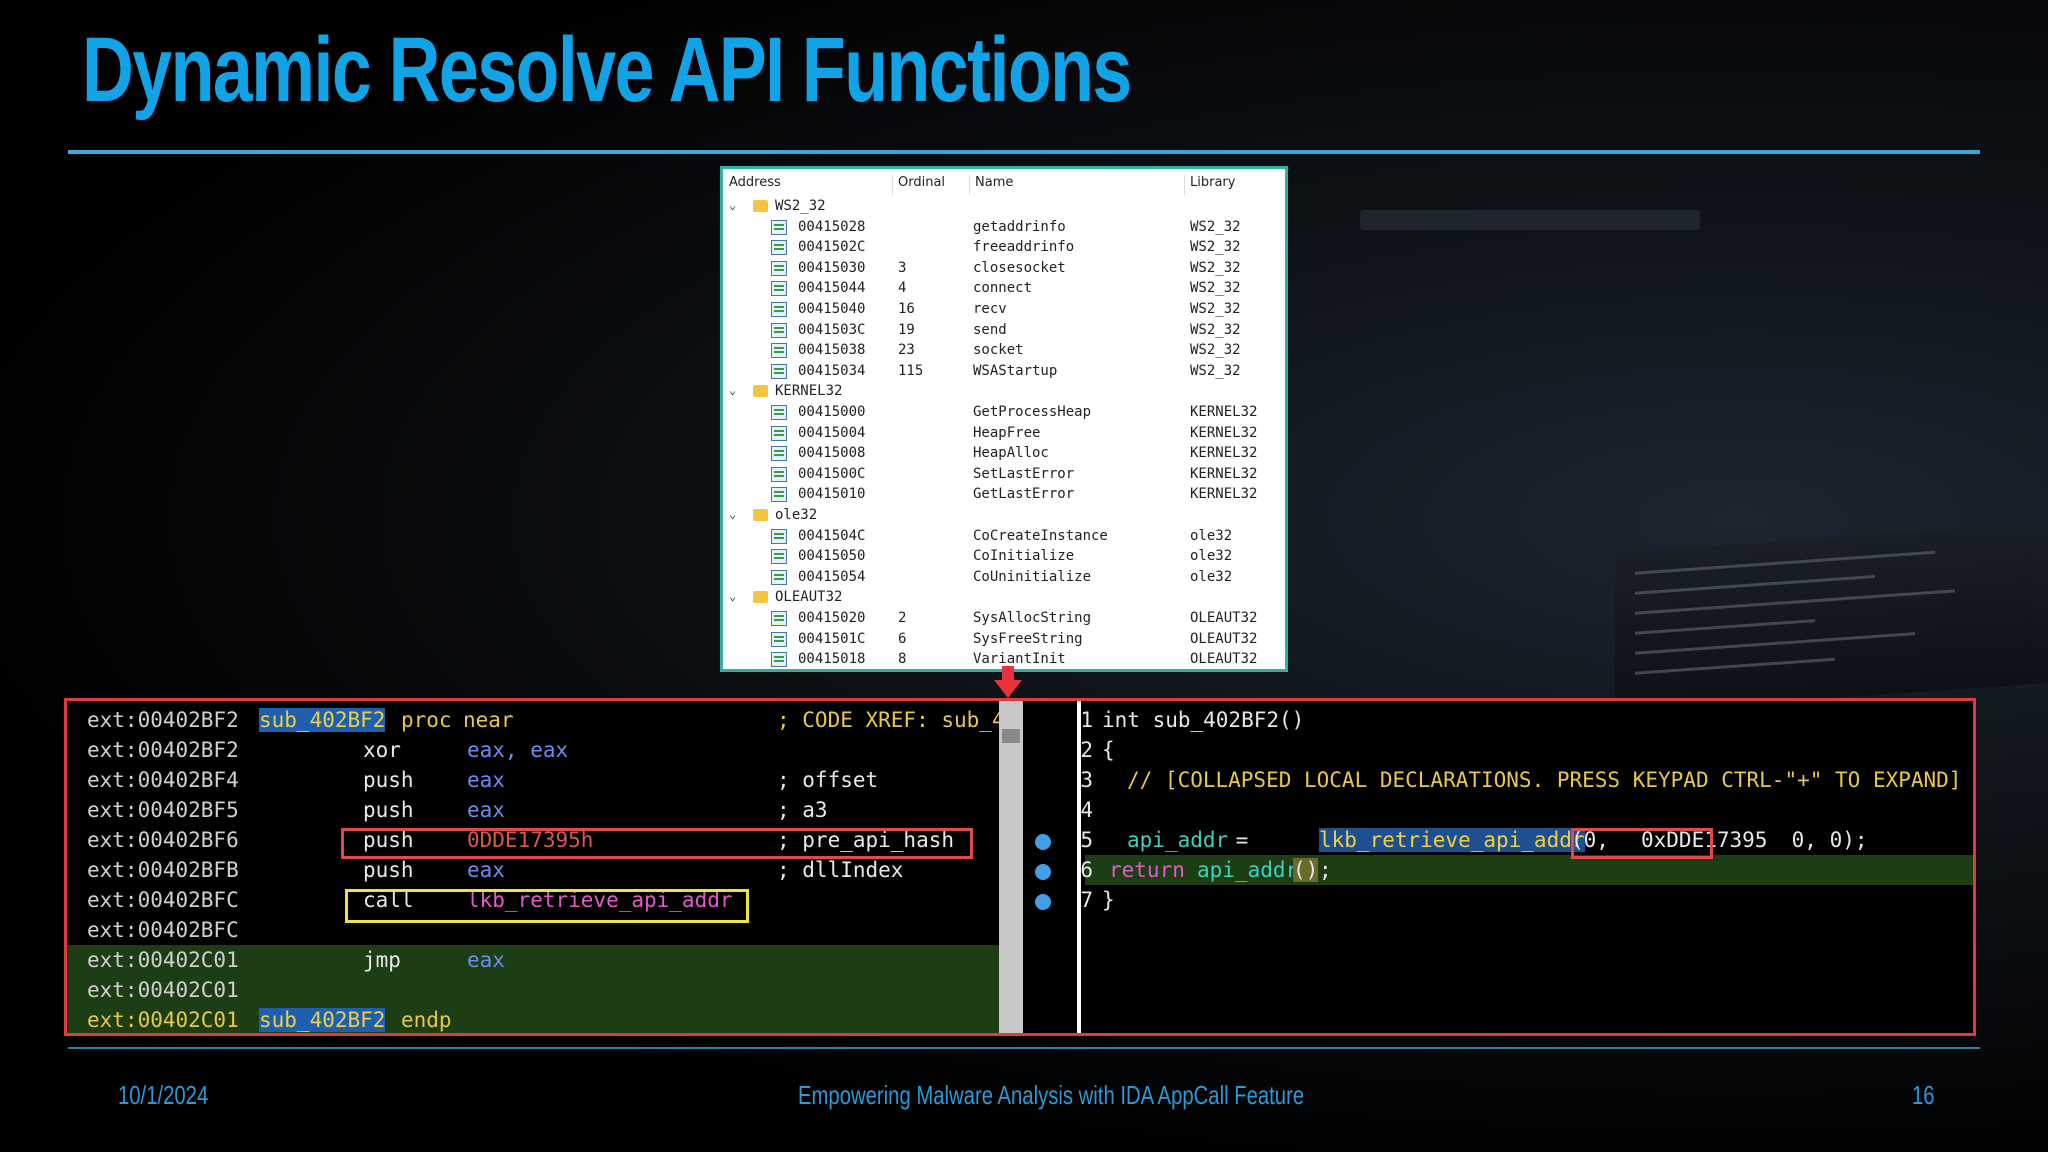 This screenshot has height=1152, width=2048. Describe the element at coordinates (533, 960) in the screenshot. I see `disasm-line: ext:00402C01 jmp eax` at that location.